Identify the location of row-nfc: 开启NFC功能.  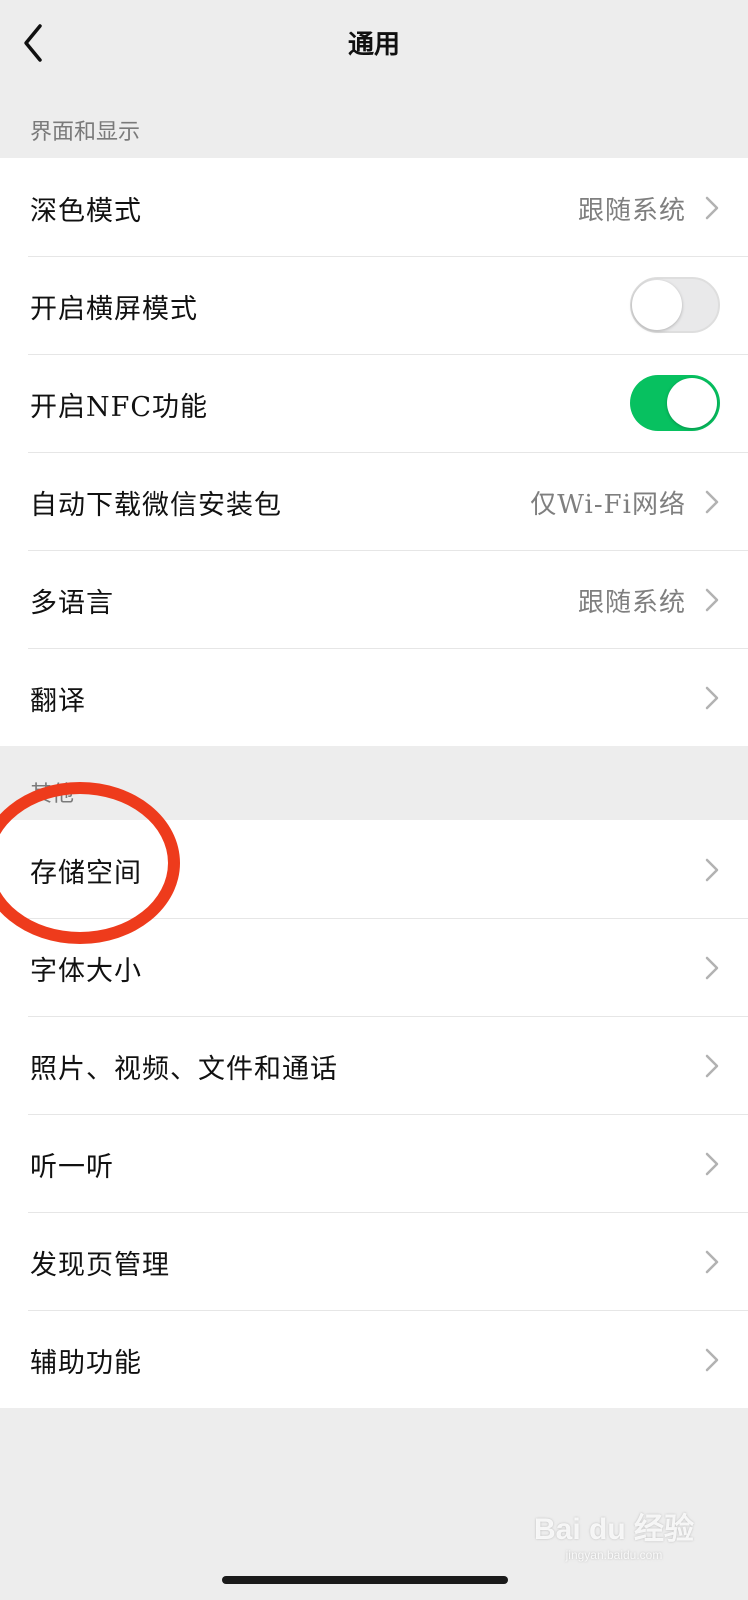
(374, 403).